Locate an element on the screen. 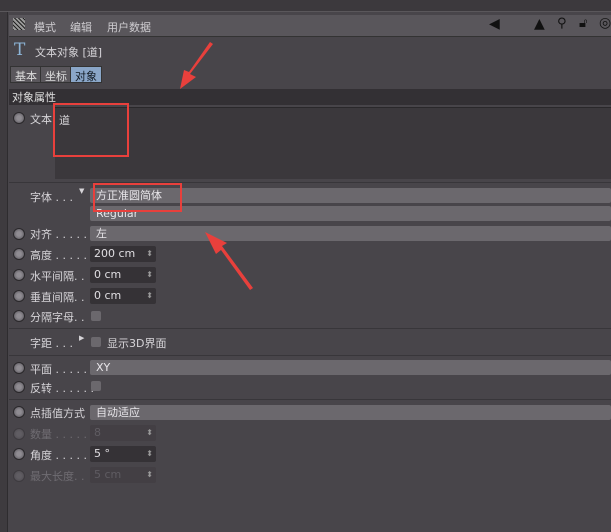 This screenshot has height=532, width=611. annotation-box-text is located at coordinates (91, 130).